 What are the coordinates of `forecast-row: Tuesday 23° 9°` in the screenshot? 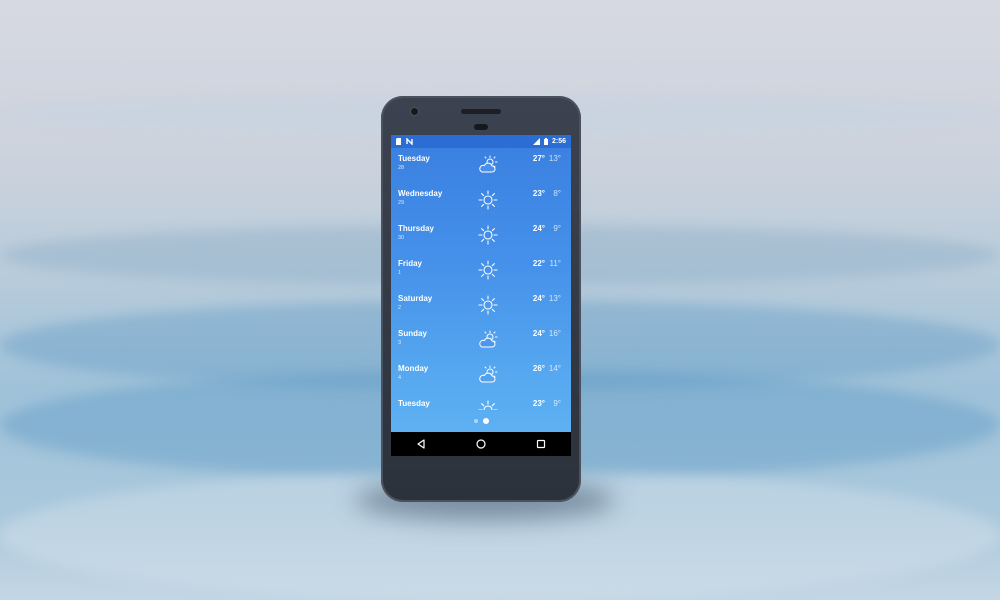 It's located at (481, 401).